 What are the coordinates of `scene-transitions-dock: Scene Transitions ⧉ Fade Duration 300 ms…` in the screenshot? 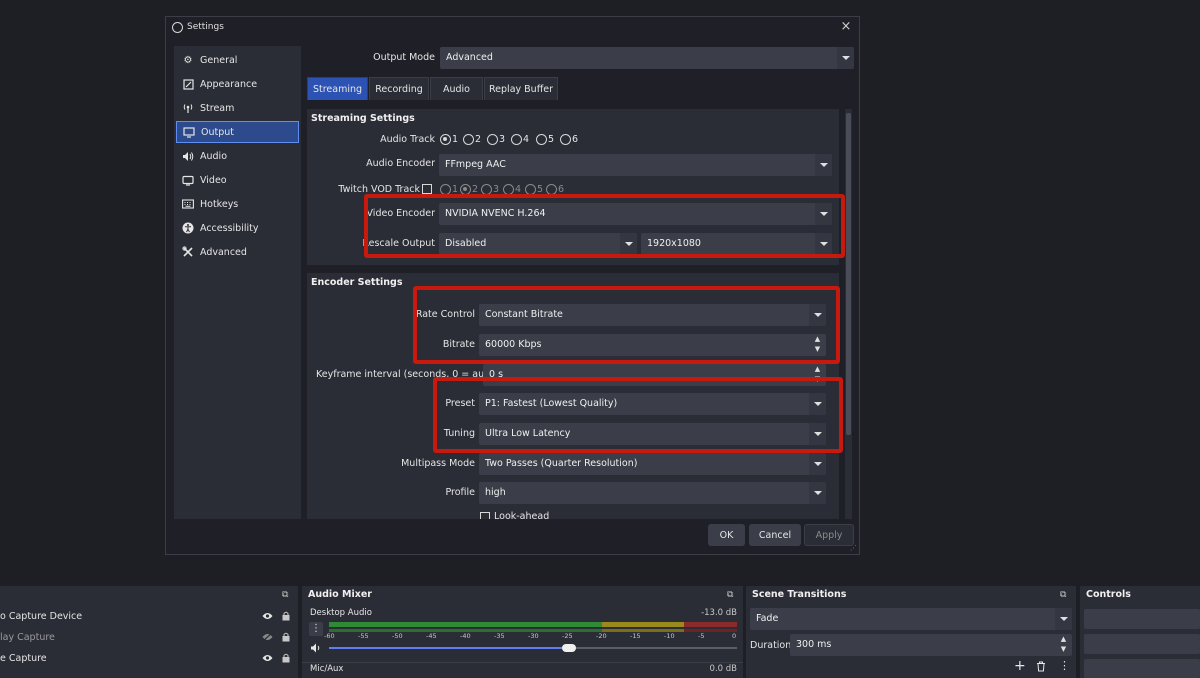 It's located at (911, 632).